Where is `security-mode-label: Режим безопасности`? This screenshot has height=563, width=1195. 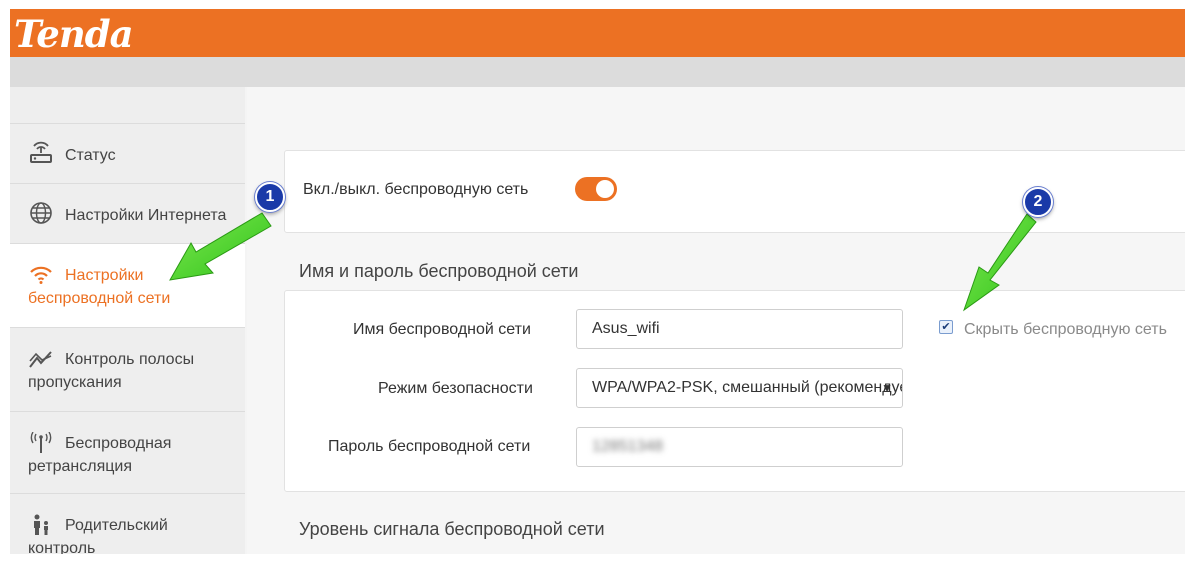 security-mode-label: Режим безопасности is located at coordinates (455, 388).